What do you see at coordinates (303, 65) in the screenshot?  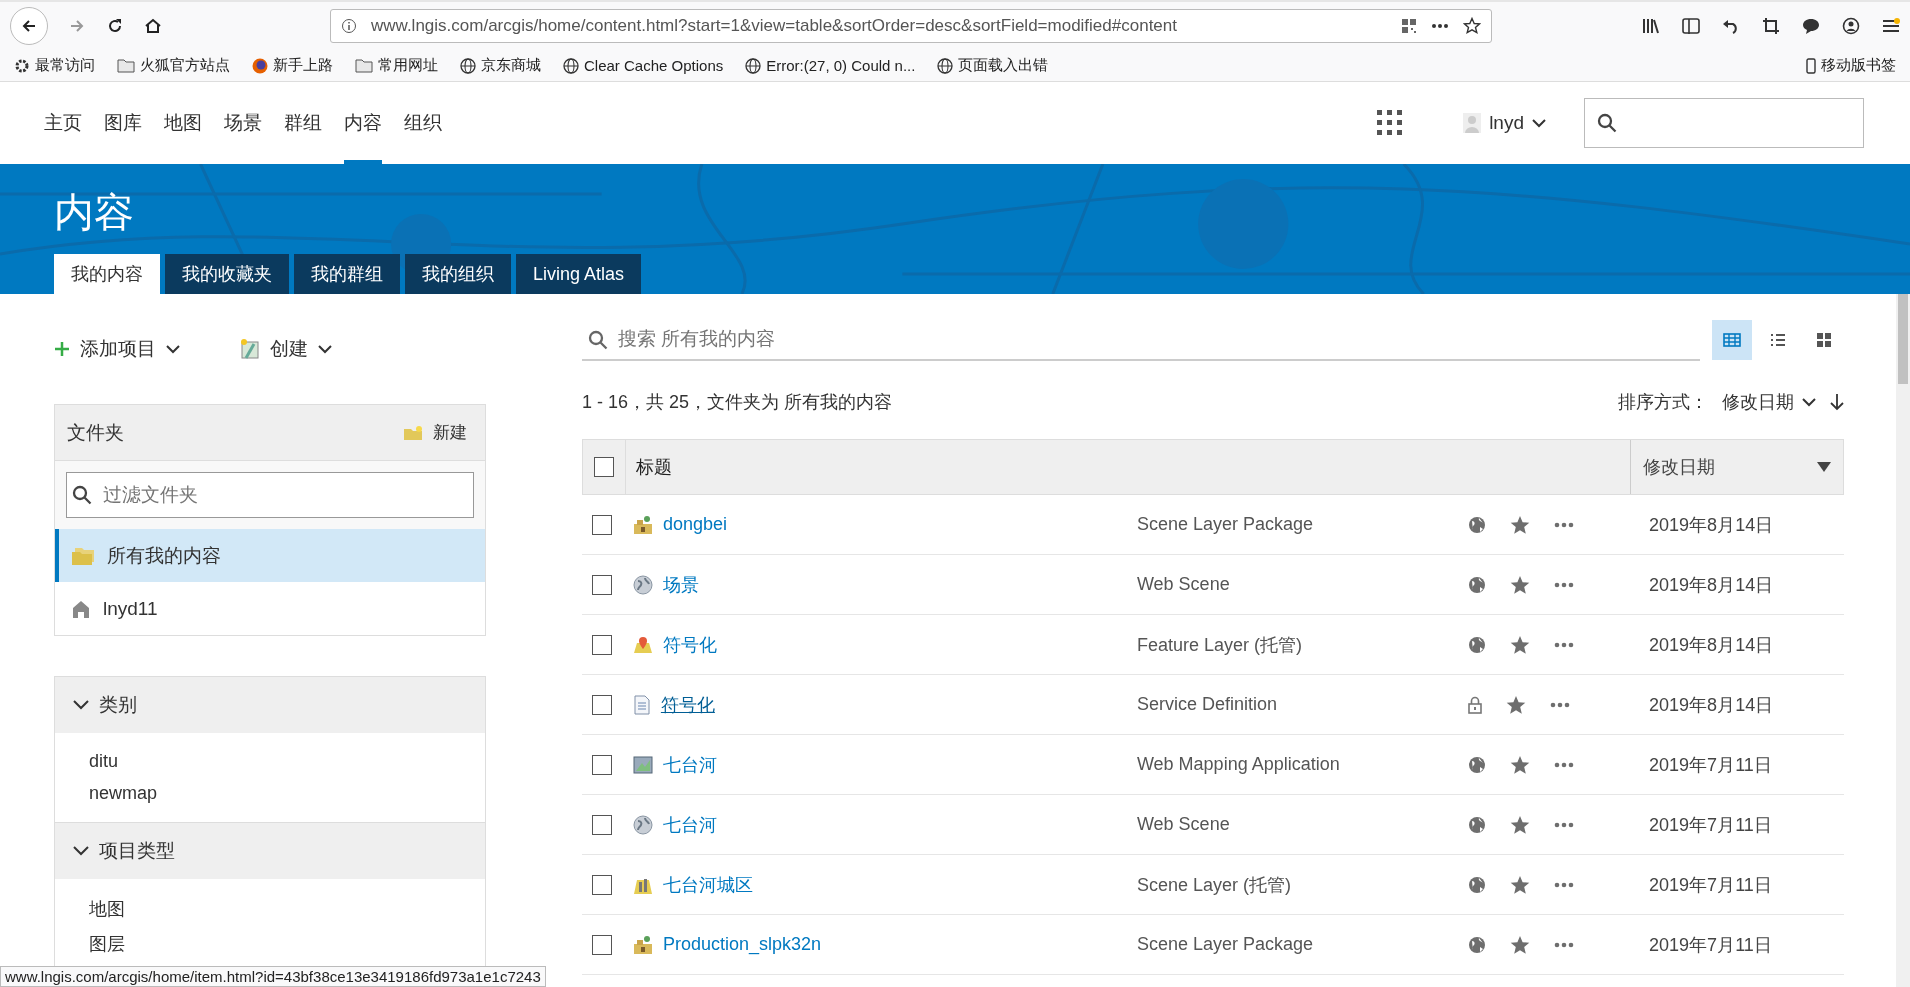 I see `bookmark-link: 新手上路` at bounding box center [303, 65].